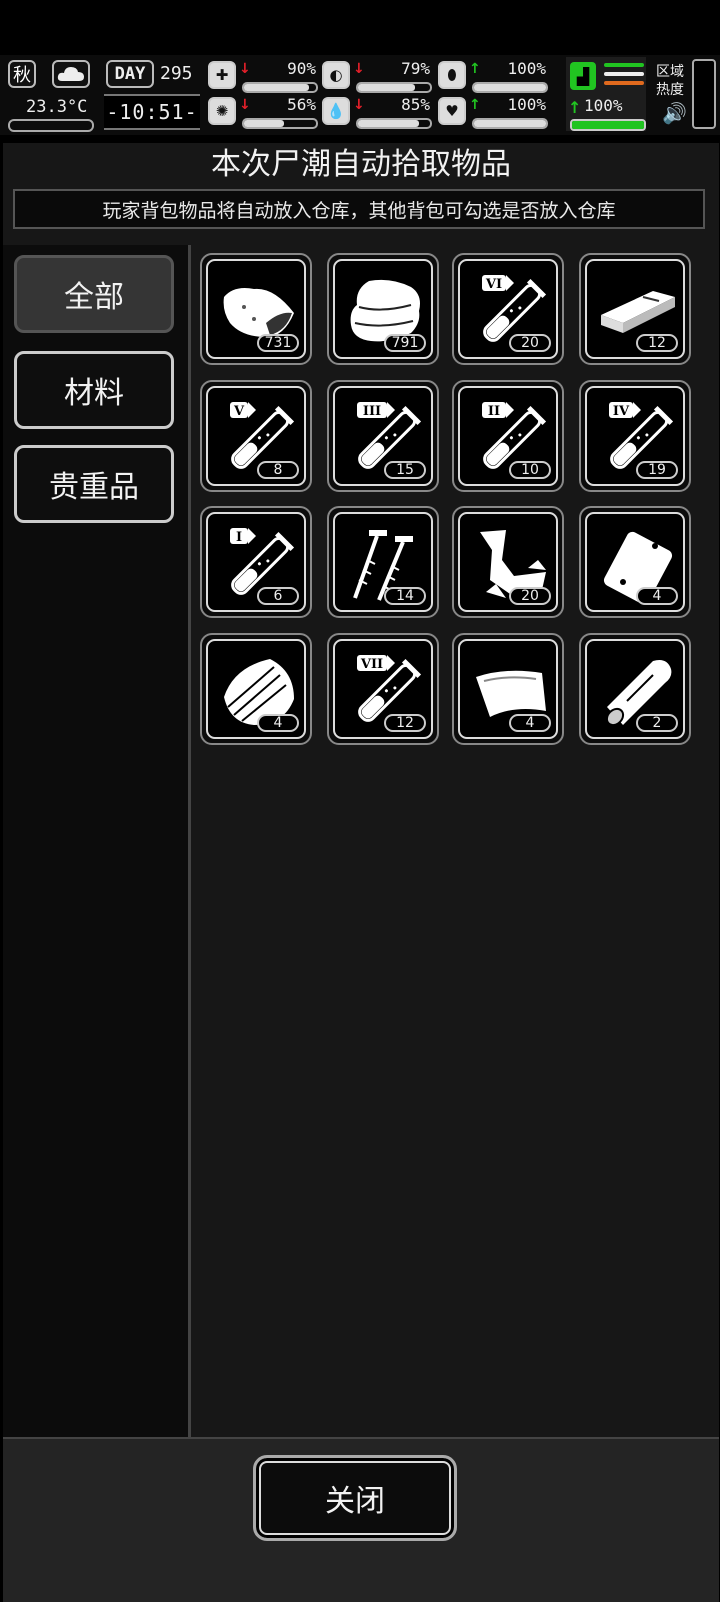 This screenshot has height=1602, width=720. What do you see at coordinates (624, 65) in the screenshot?
I see `green-stripe` at bounding box center [624, 65].